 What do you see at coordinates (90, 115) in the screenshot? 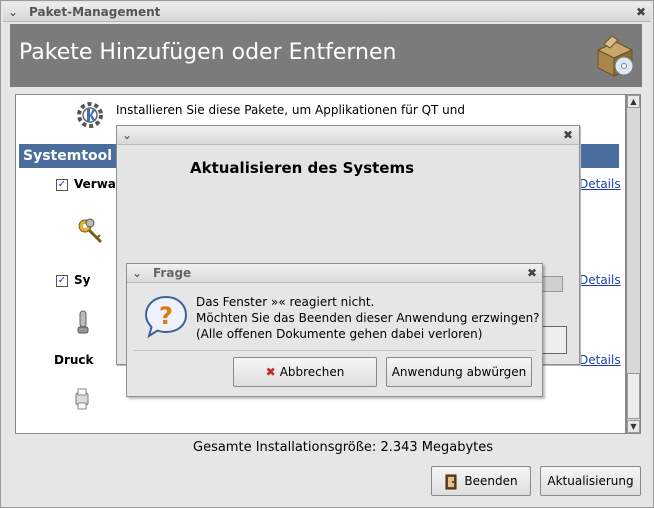
I see `kde-gear-icon` at bounding box center [90, 115].